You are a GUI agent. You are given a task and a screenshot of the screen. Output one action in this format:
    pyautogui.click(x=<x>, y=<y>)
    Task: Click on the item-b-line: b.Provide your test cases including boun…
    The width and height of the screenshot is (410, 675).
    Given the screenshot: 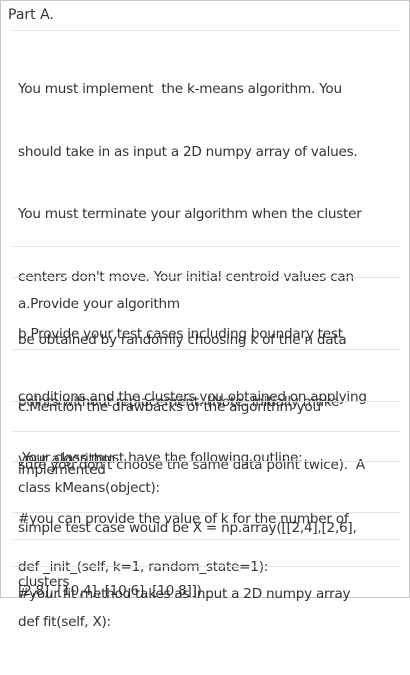 What is the action you would take?
    pyautogui.click(x=180, y=333)
    